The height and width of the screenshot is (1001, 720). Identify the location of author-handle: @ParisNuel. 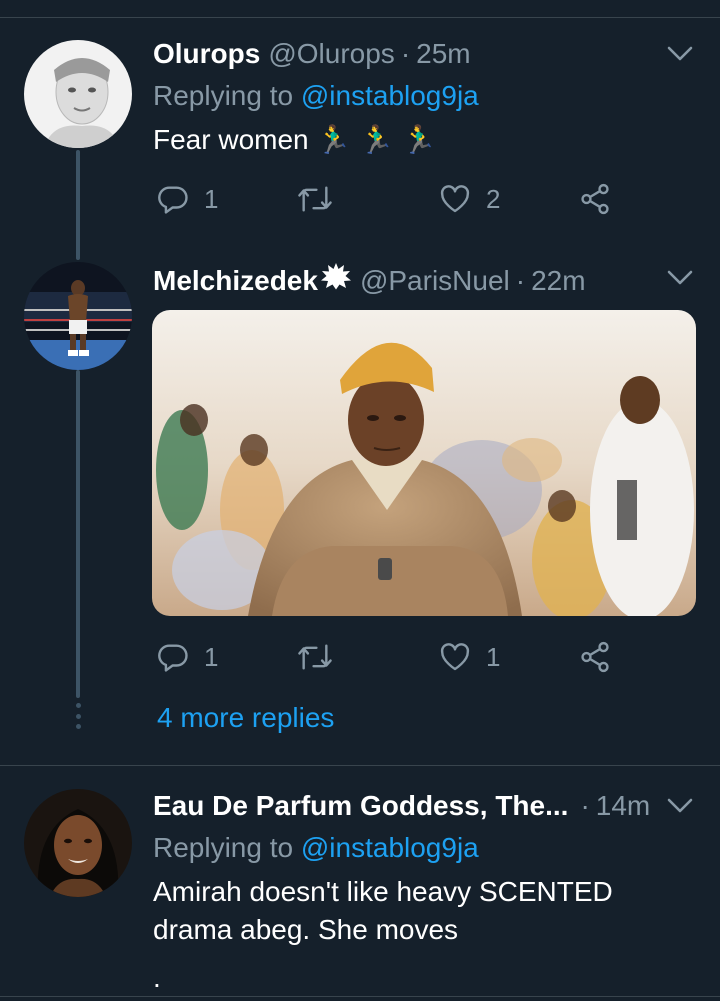
(435, 281).